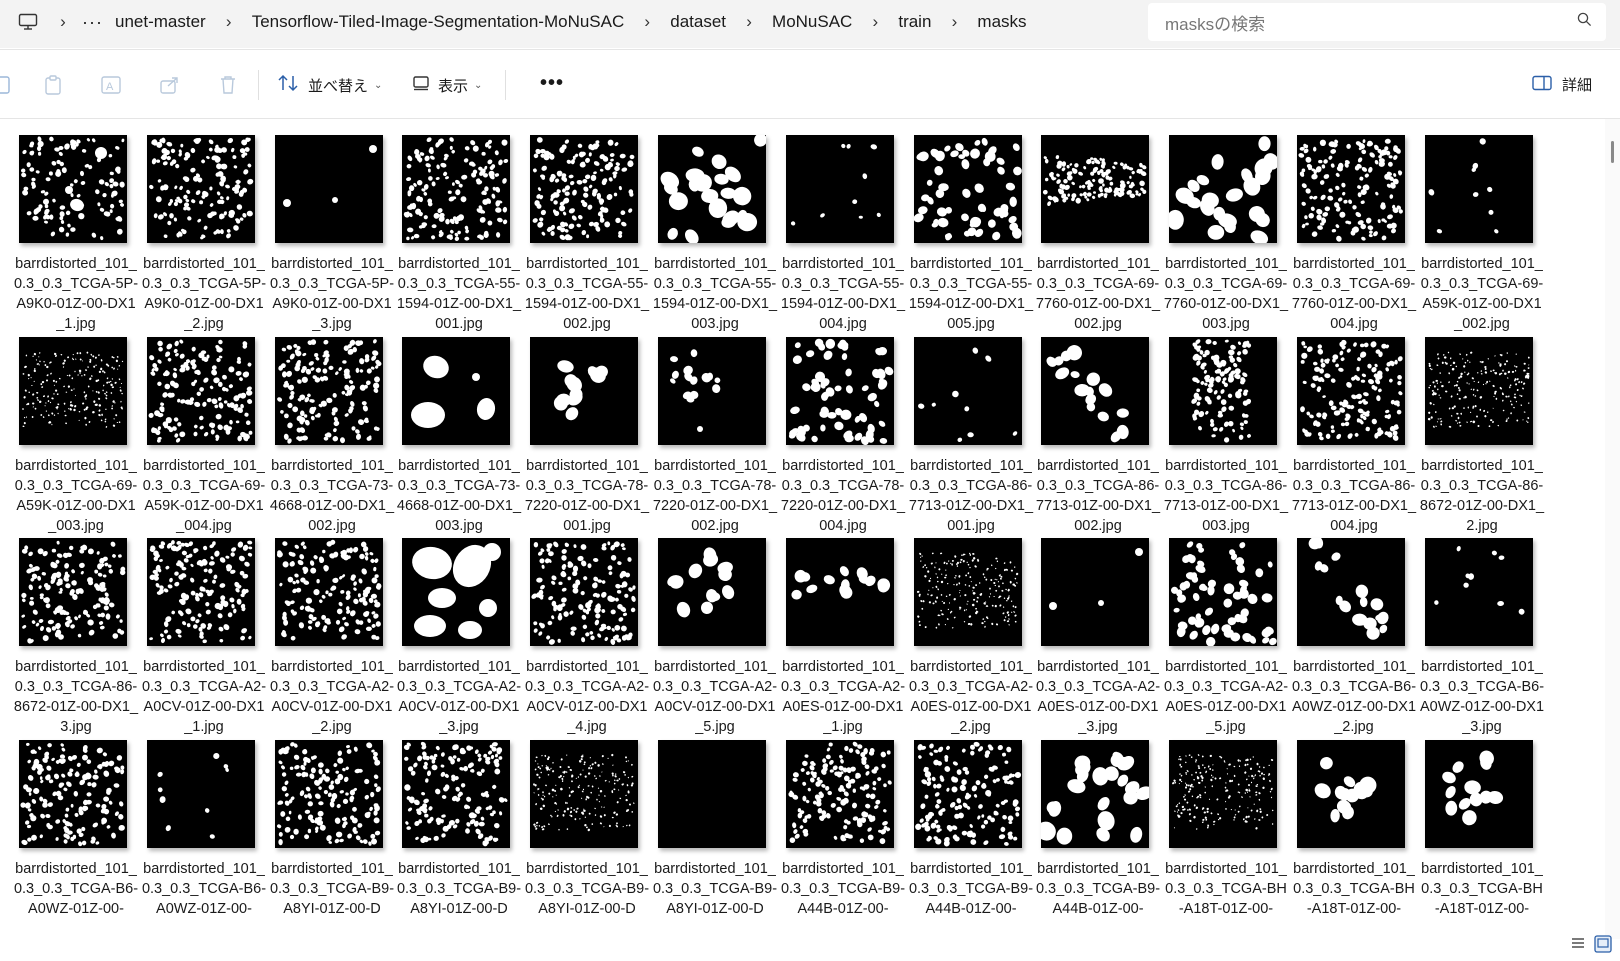  Describe the element at coordinates (92, 22) in the screenshot. I see `breadcrumb-overflow-button: ···` at that location.